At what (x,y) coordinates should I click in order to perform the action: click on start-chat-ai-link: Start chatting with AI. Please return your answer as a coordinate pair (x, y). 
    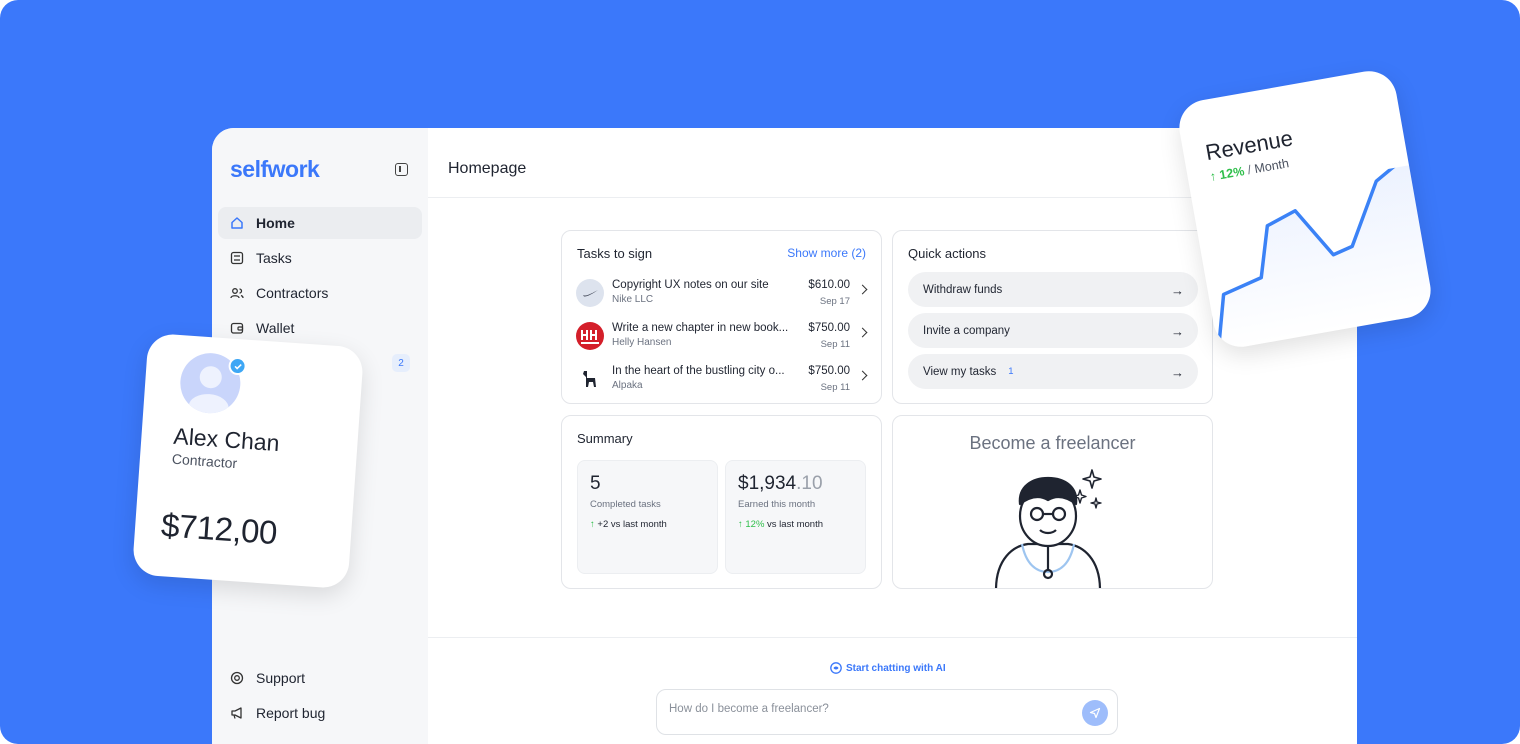
    Looking at the image, I should click on (888, 668).